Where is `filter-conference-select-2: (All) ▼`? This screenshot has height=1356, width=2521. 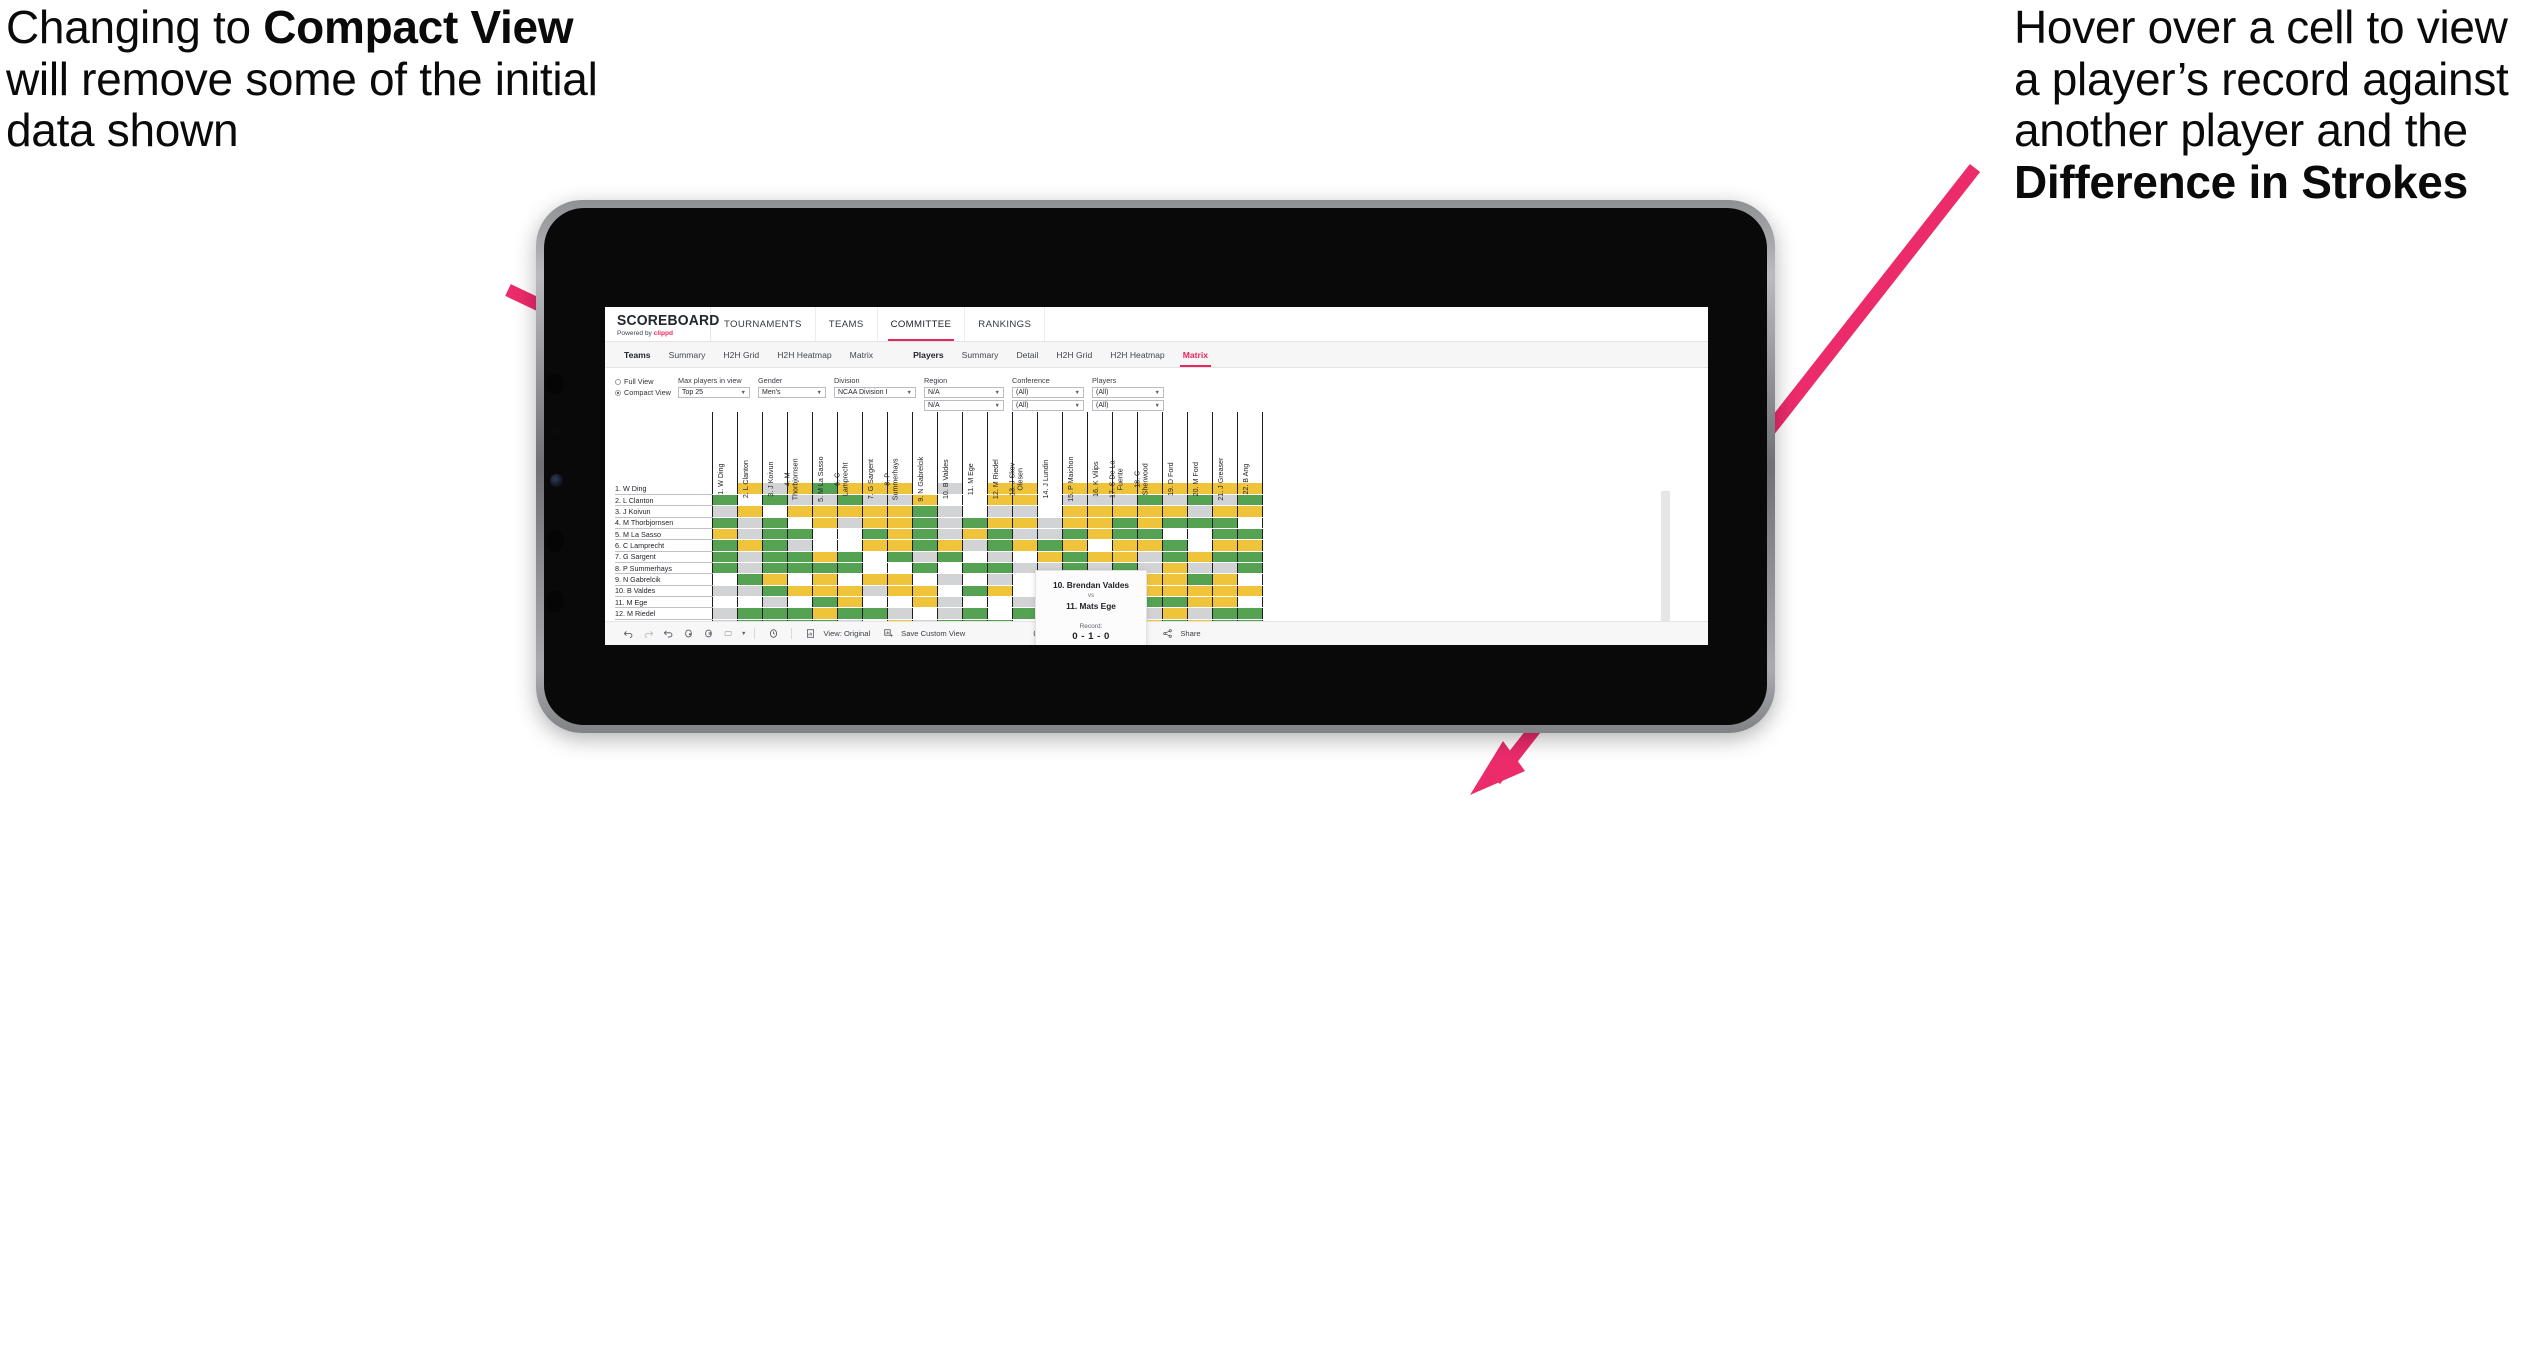
filter-conference-select-2: (All) ▼ is located at coordinates (1048, 405).